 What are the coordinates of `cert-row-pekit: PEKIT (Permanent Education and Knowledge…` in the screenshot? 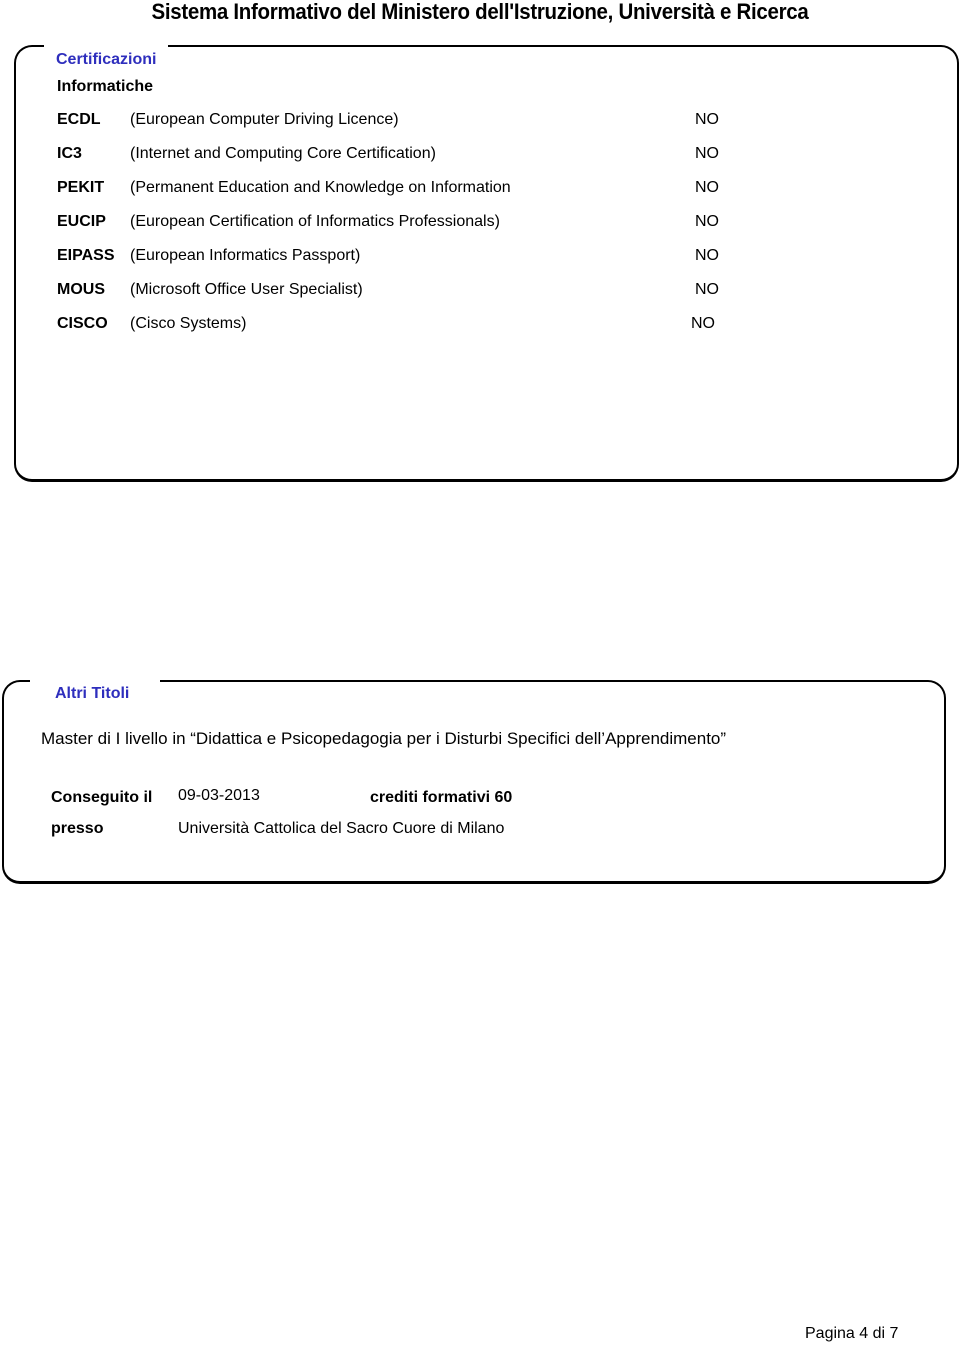 It's located at (397, 190).